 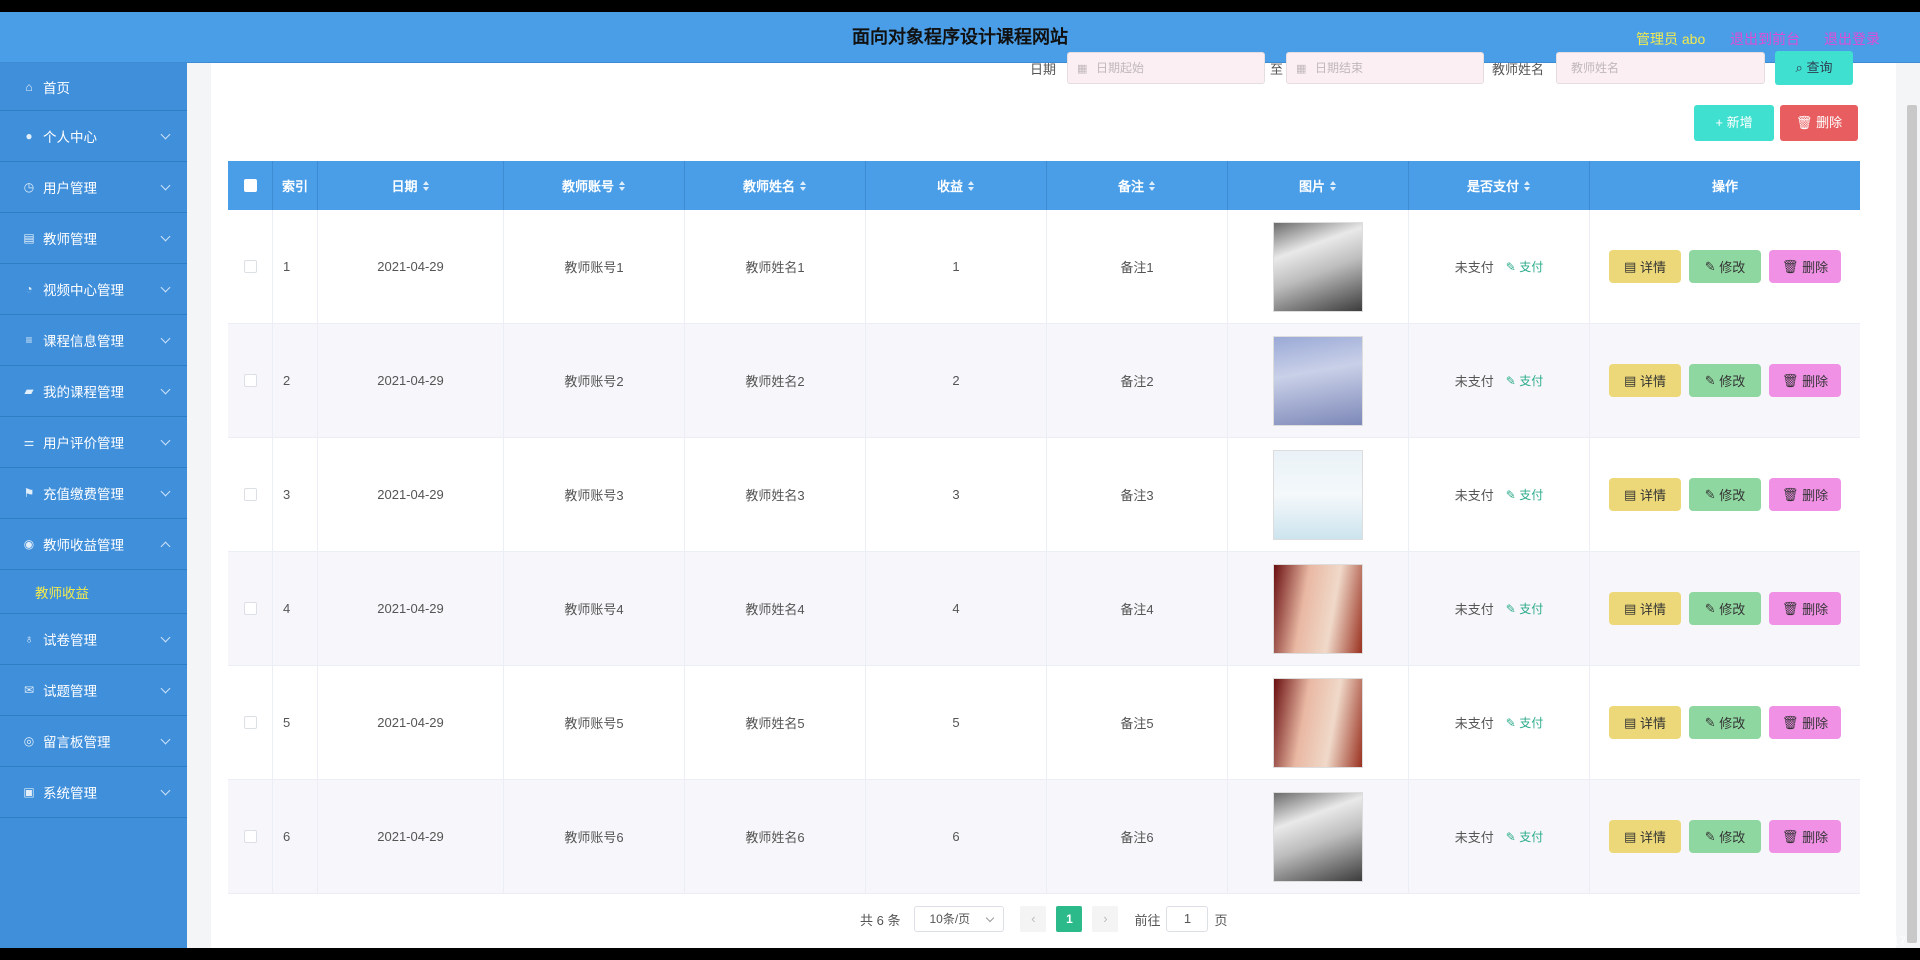 I want to click on sidebar-item: ⚌ 用户评价管理, so click(x=93, y=442).